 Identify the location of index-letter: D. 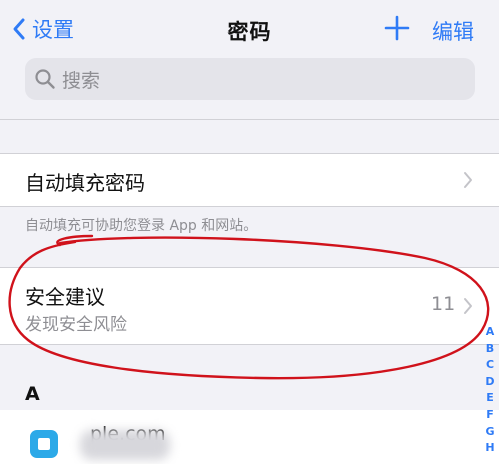
(489, 382).